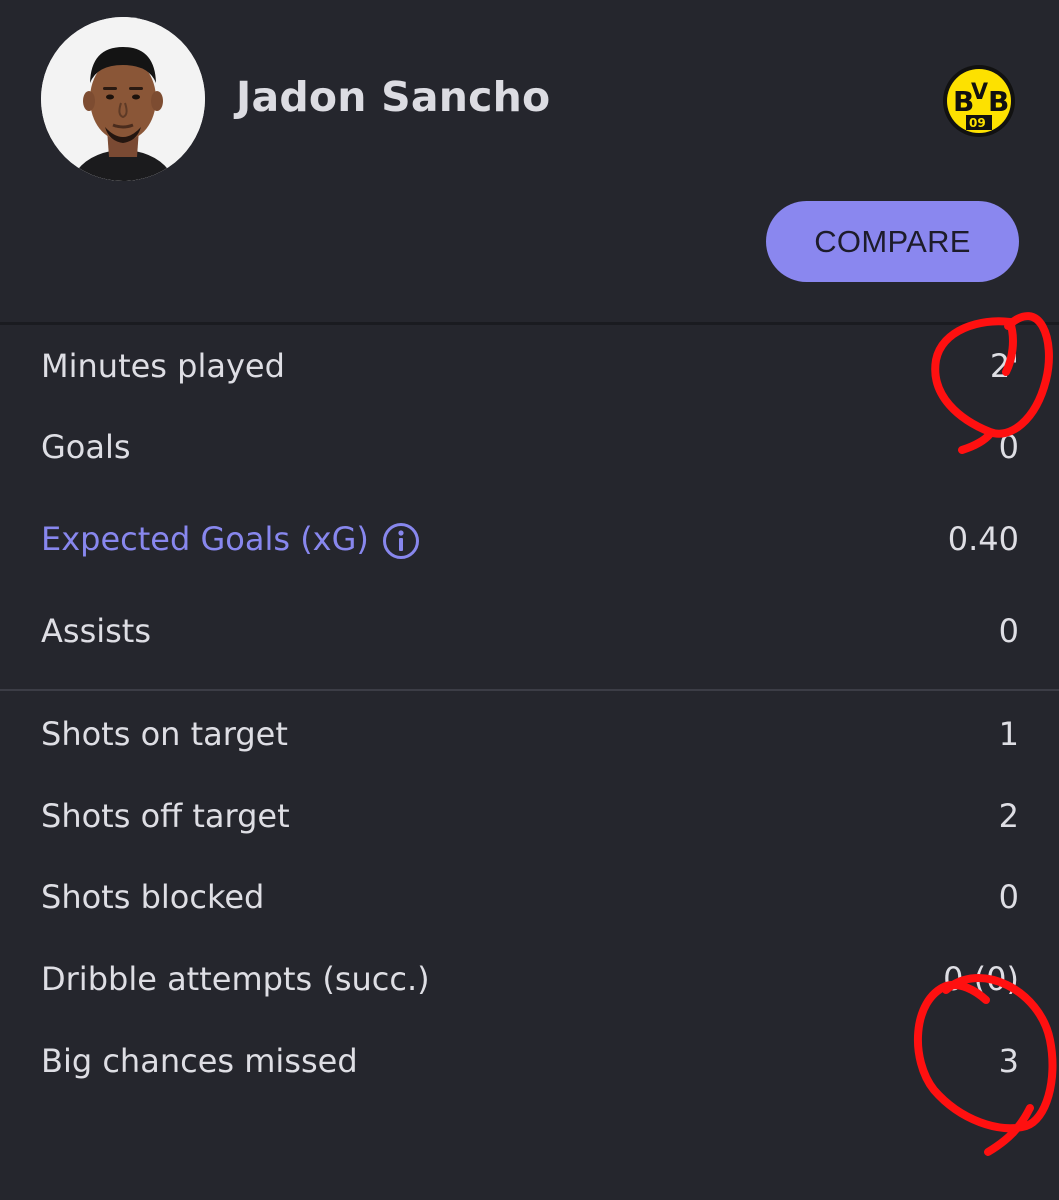 Image resolution: width=1059 pixels, height=1200 pixels. I want to click on club-badge: B V B 09, so click(979, 101).